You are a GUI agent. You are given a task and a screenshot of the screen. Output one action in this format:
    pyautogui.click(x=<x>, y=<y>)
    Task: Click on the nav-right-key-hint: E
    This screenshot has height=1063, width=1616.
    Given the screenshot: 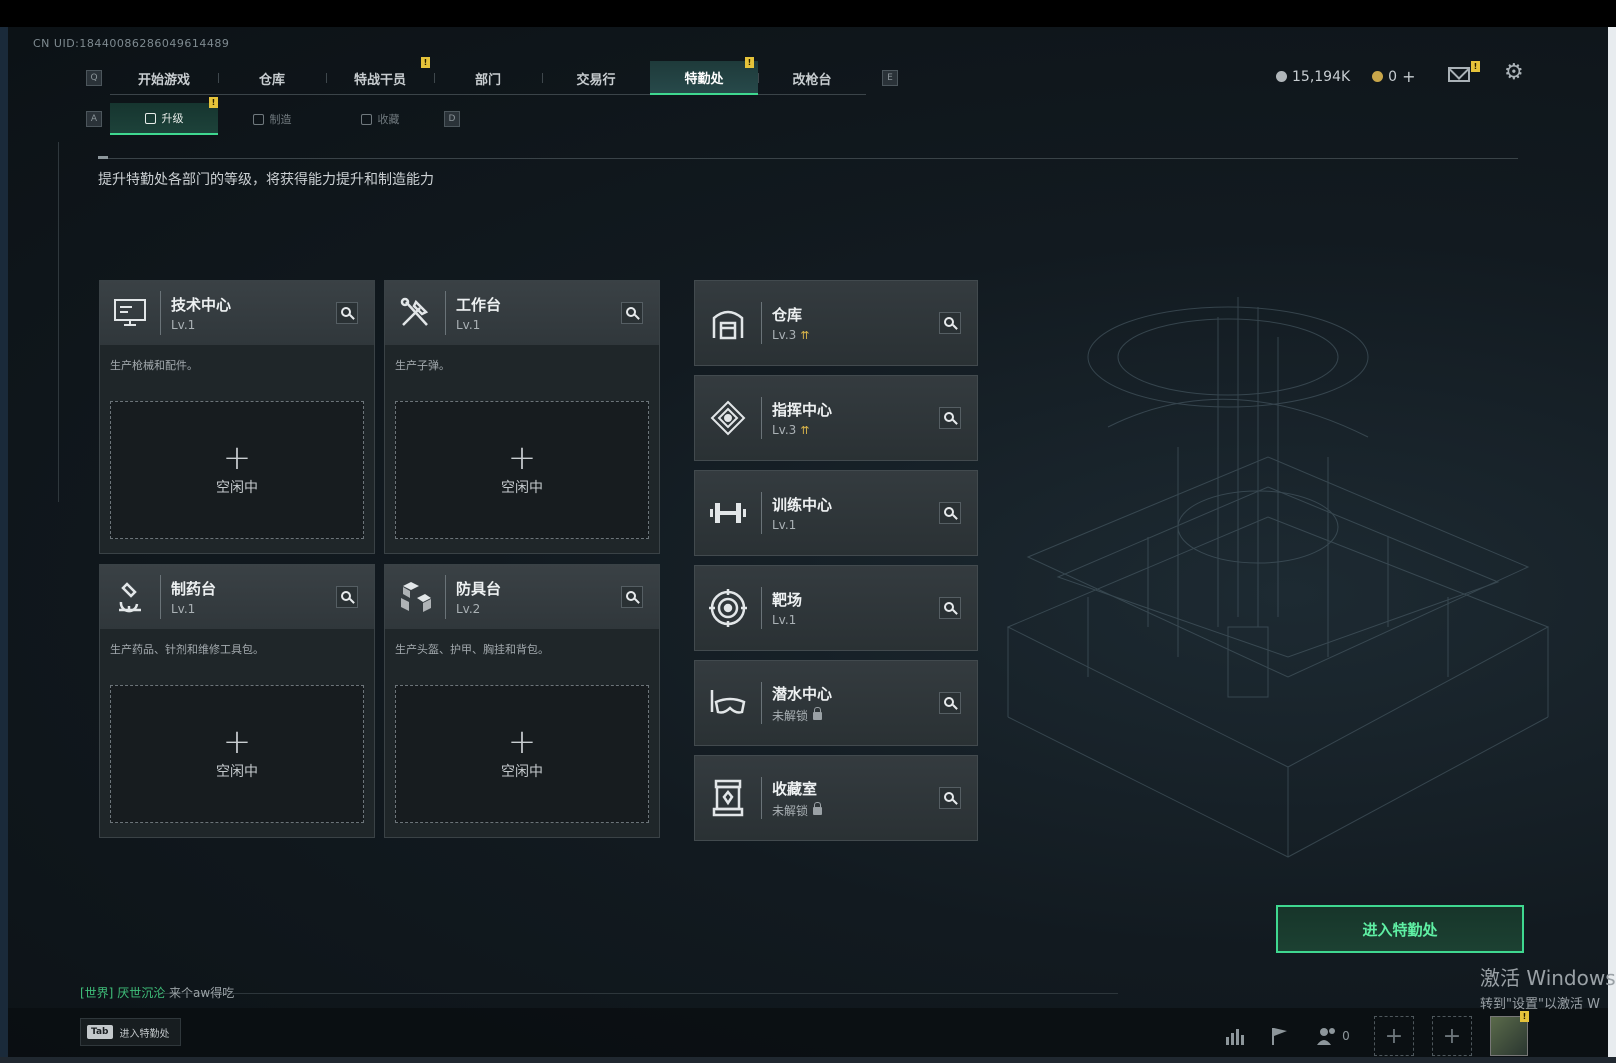 What is the action you would take?
    pyautogui.click(x=890, y=78)
    